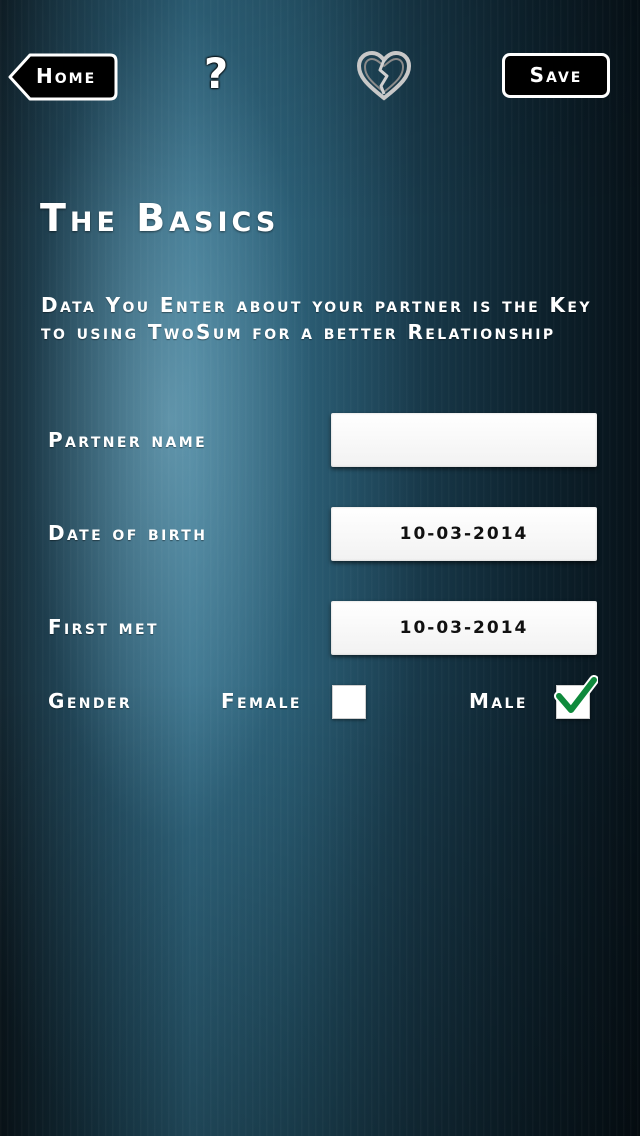 The height and width of the screenshot is (1136, 640). What do you see at coordinates (216, 74) in the screenshot?
I see `question-mark-icon: ?` at bounding box center [216, 74].